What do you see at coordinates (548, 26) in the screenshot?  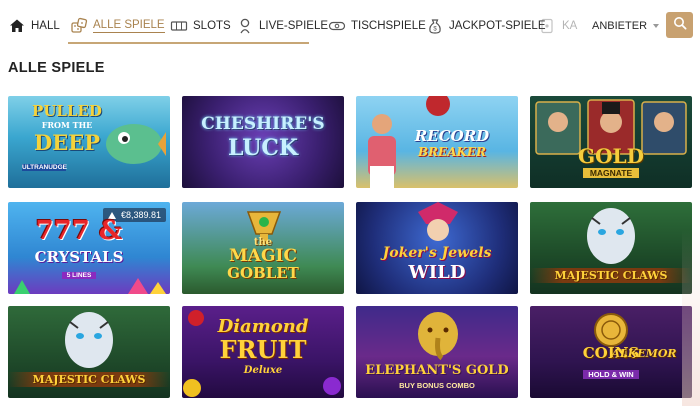 I see `card-icon` at bounding box center [548, 26].